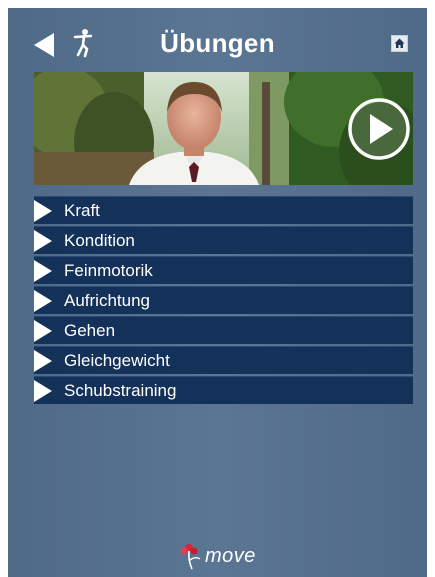 This screenshot has height=577, width=435. I want to click on menu-item-label: Aufrichtung, so click(107, 300).